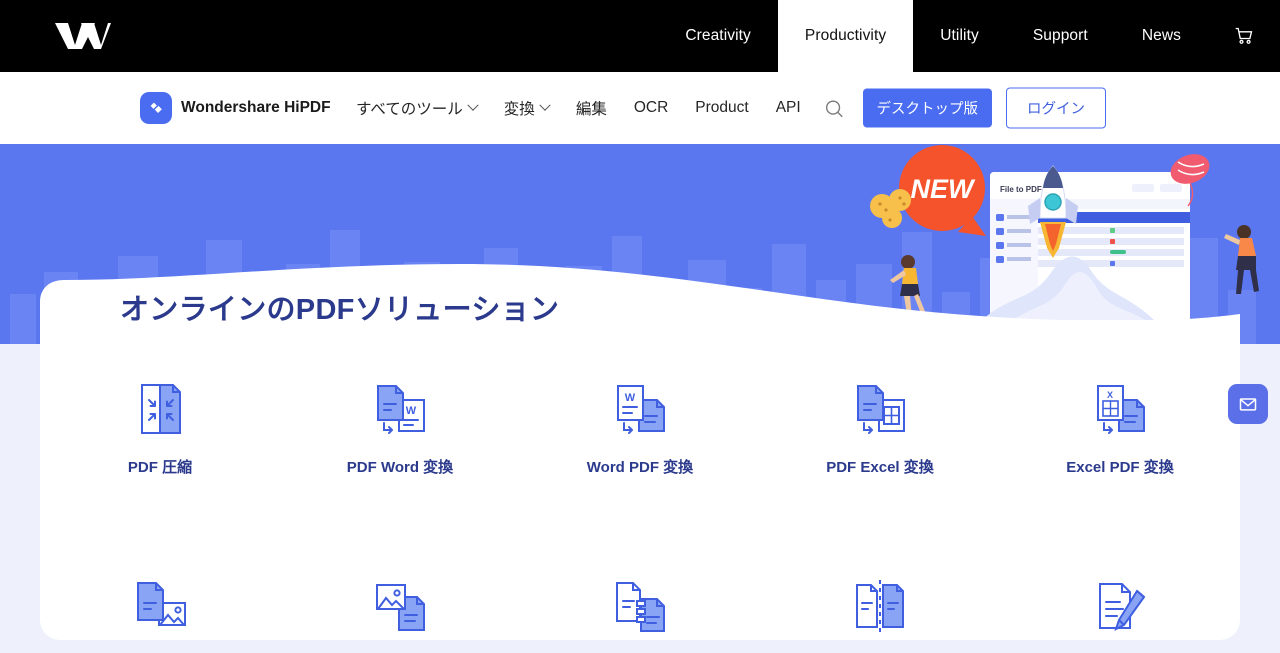 Image resolution: width=1280 pixels, height=653 pixels. I want to click on tool-pdf-to-word: W PDF Word 変換, so click(400, 426).